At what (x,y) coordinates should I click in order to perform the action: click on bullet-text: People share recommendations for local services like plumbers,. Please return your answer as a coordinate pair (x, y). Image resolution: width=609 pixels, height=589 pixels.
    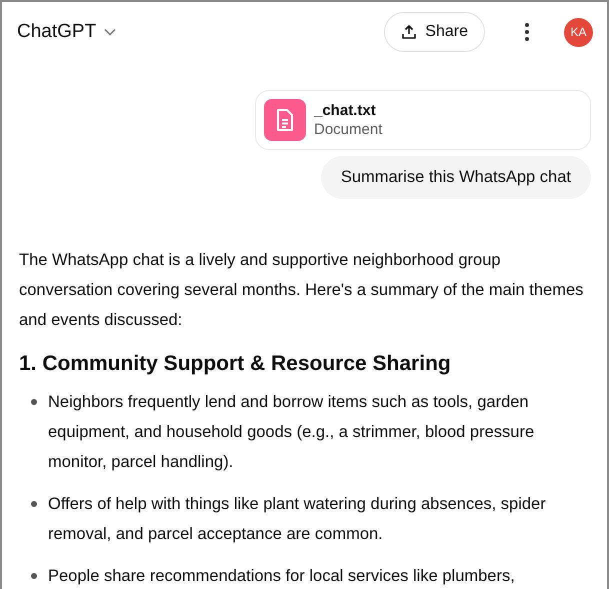
    Looking at the image, I should click on (282, 576).